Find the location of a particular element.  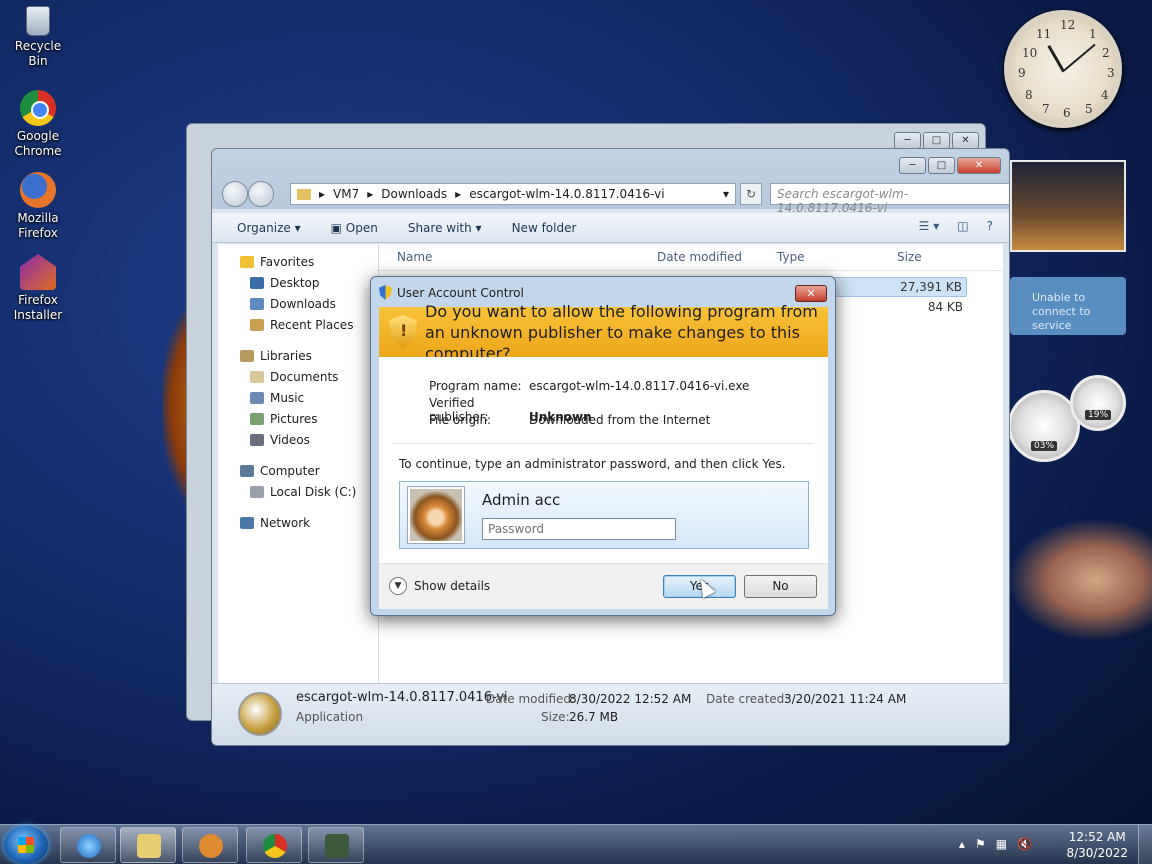

field-label: File origin: is located at coordinates (460, 420).